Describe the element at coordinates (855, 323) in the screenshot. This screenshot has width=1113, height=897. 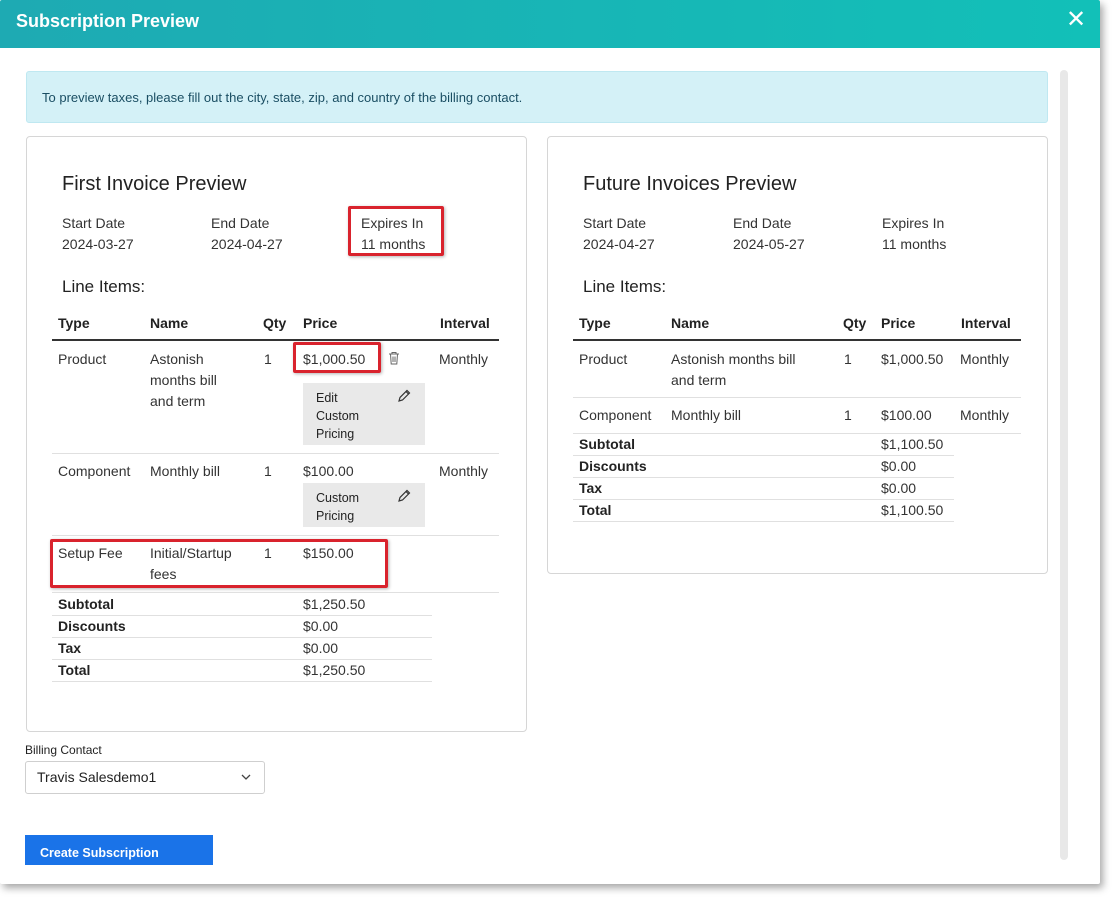
I see `col-qty: Qty` at that location.